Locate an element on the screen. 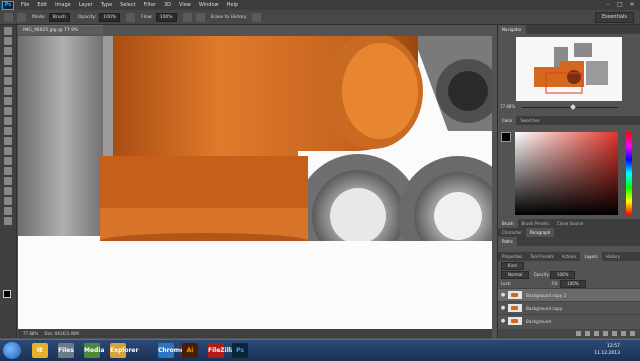 This screenshot has width=640, height=361. layer-row: ● Background copy 2 is located at coordinates (569, 294).